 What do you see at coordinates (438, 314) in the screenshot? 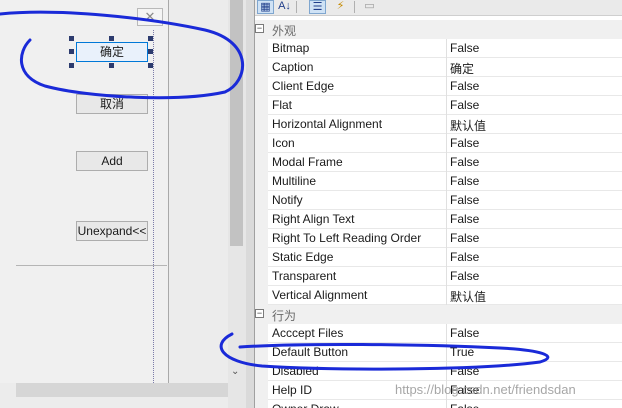
I see `category-behavior: − 行为` at bounding box center [438, 314].